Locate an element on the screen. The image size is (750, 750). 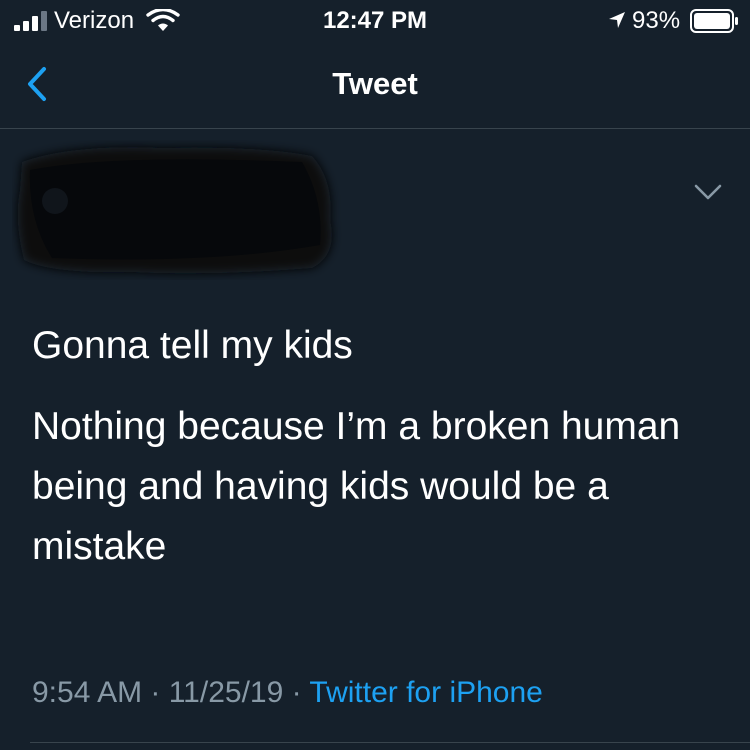
battery-percent: 93% is located at coordinates (656, 20).